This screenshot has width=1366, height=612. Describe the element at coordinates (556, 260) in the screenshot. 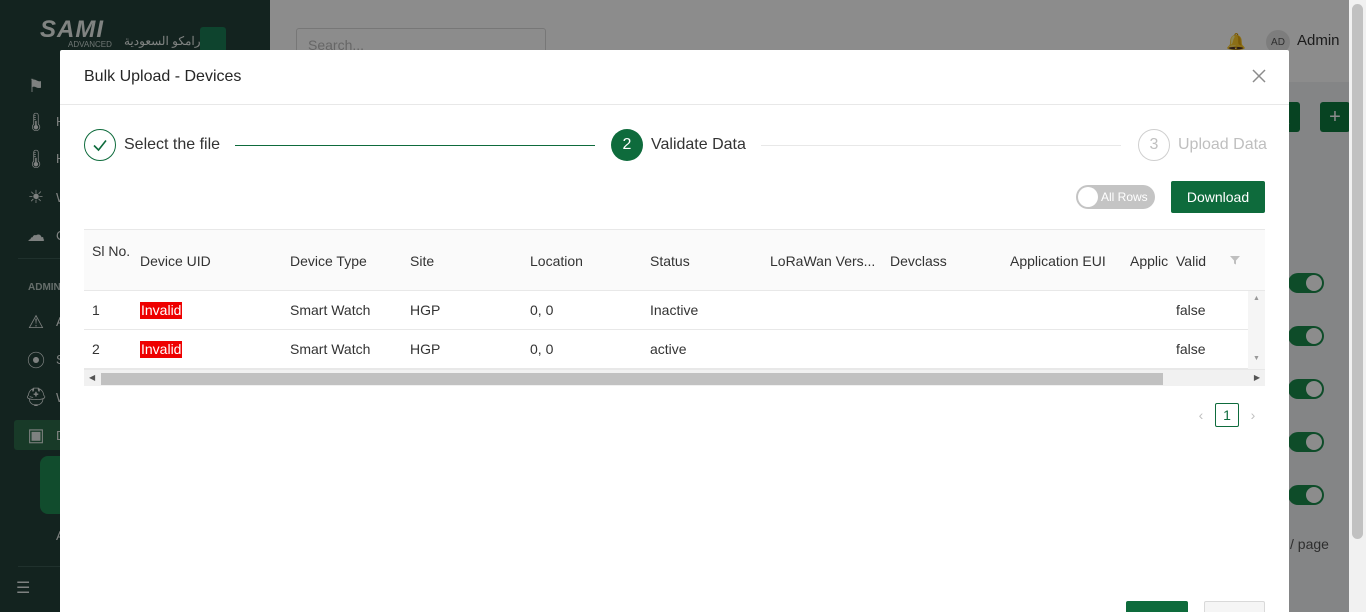

I see `column-header-location: Location` at that location.